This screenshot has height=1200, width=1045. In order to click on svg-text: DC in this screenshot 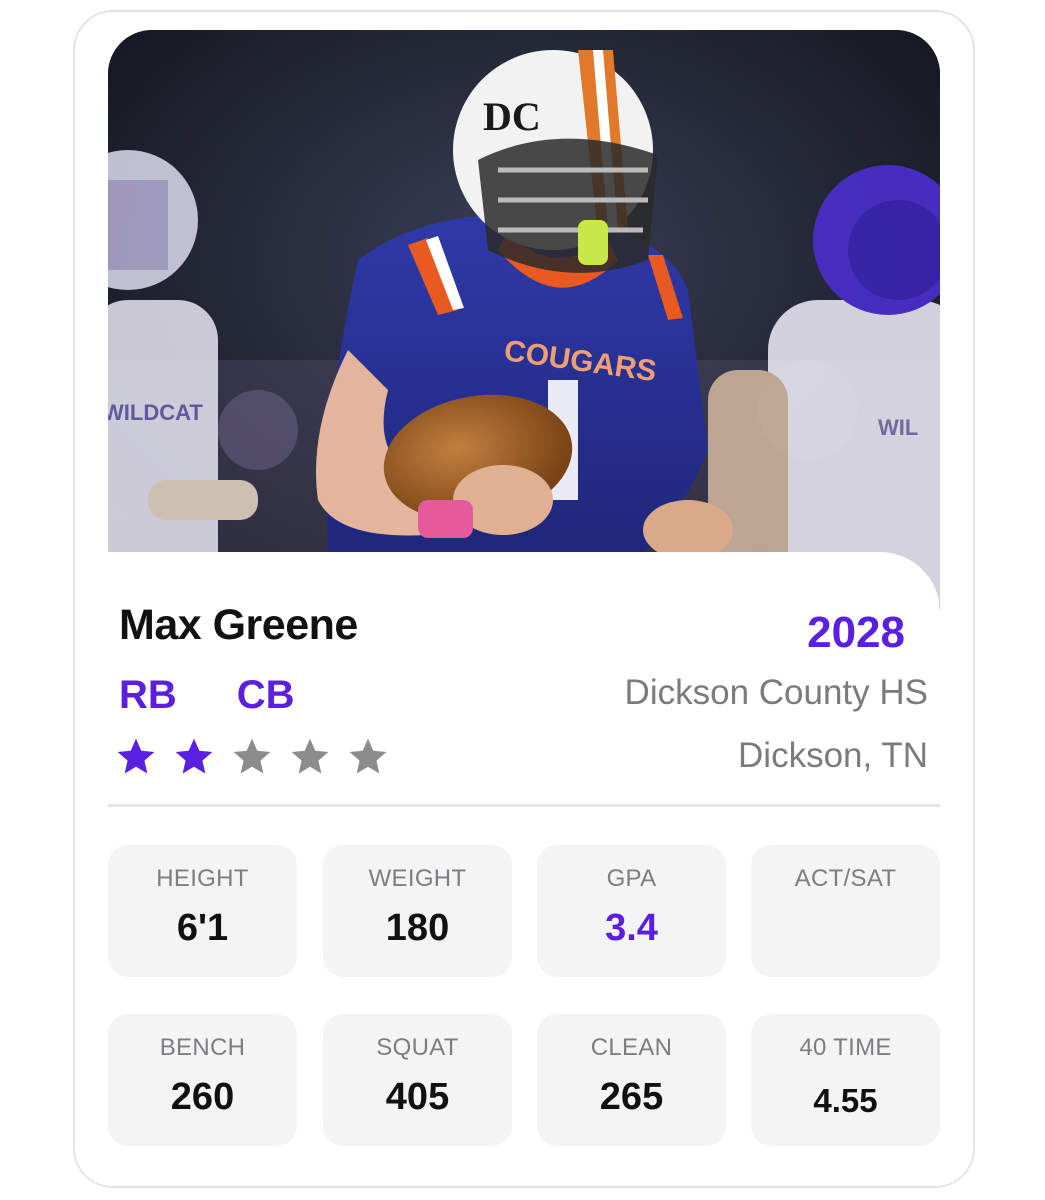, I will do `click(512, 116)`.